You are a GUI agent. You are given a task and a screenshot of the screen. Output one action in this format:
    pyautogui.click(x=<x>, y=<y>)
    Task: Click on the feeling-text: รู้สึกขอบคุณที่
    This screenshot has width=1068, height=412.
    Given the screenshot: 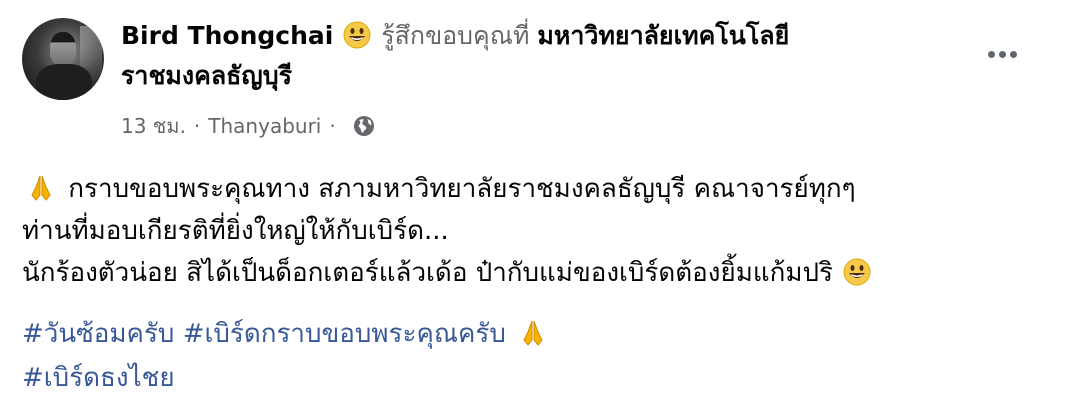 What is the action you would take?
    pyautogui.click(x=455, y=35)
    